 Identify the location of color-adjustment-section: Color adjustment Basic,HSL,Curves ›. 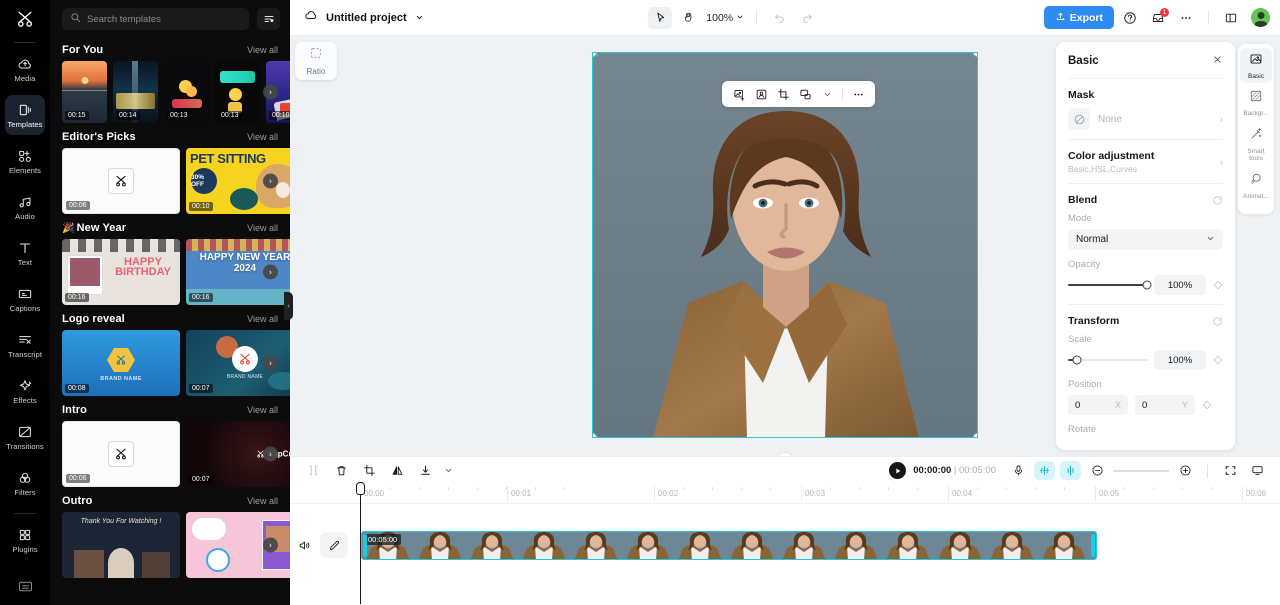
(1145, 161).